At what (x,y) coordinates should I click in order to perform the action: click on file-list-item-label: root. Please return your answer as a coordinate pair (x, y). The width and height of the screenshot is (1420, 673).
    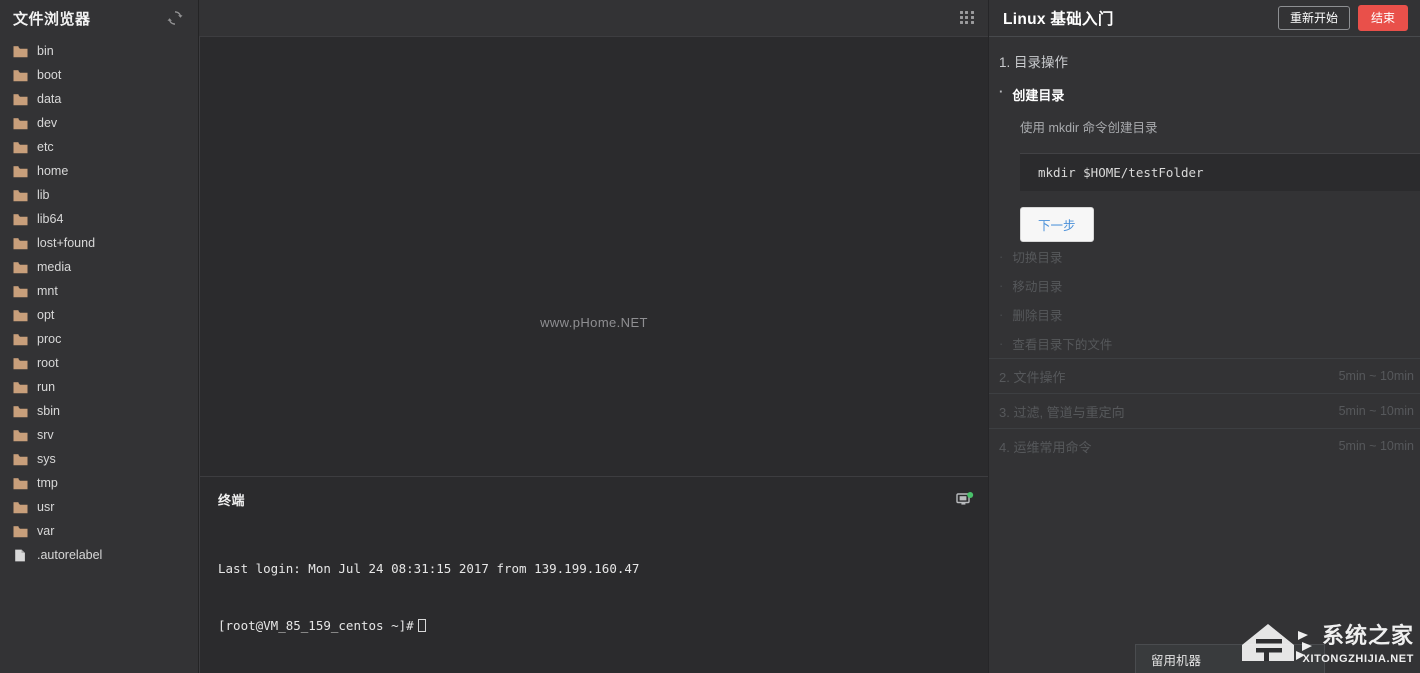
    Looking at the image, I should click on (48, 363).